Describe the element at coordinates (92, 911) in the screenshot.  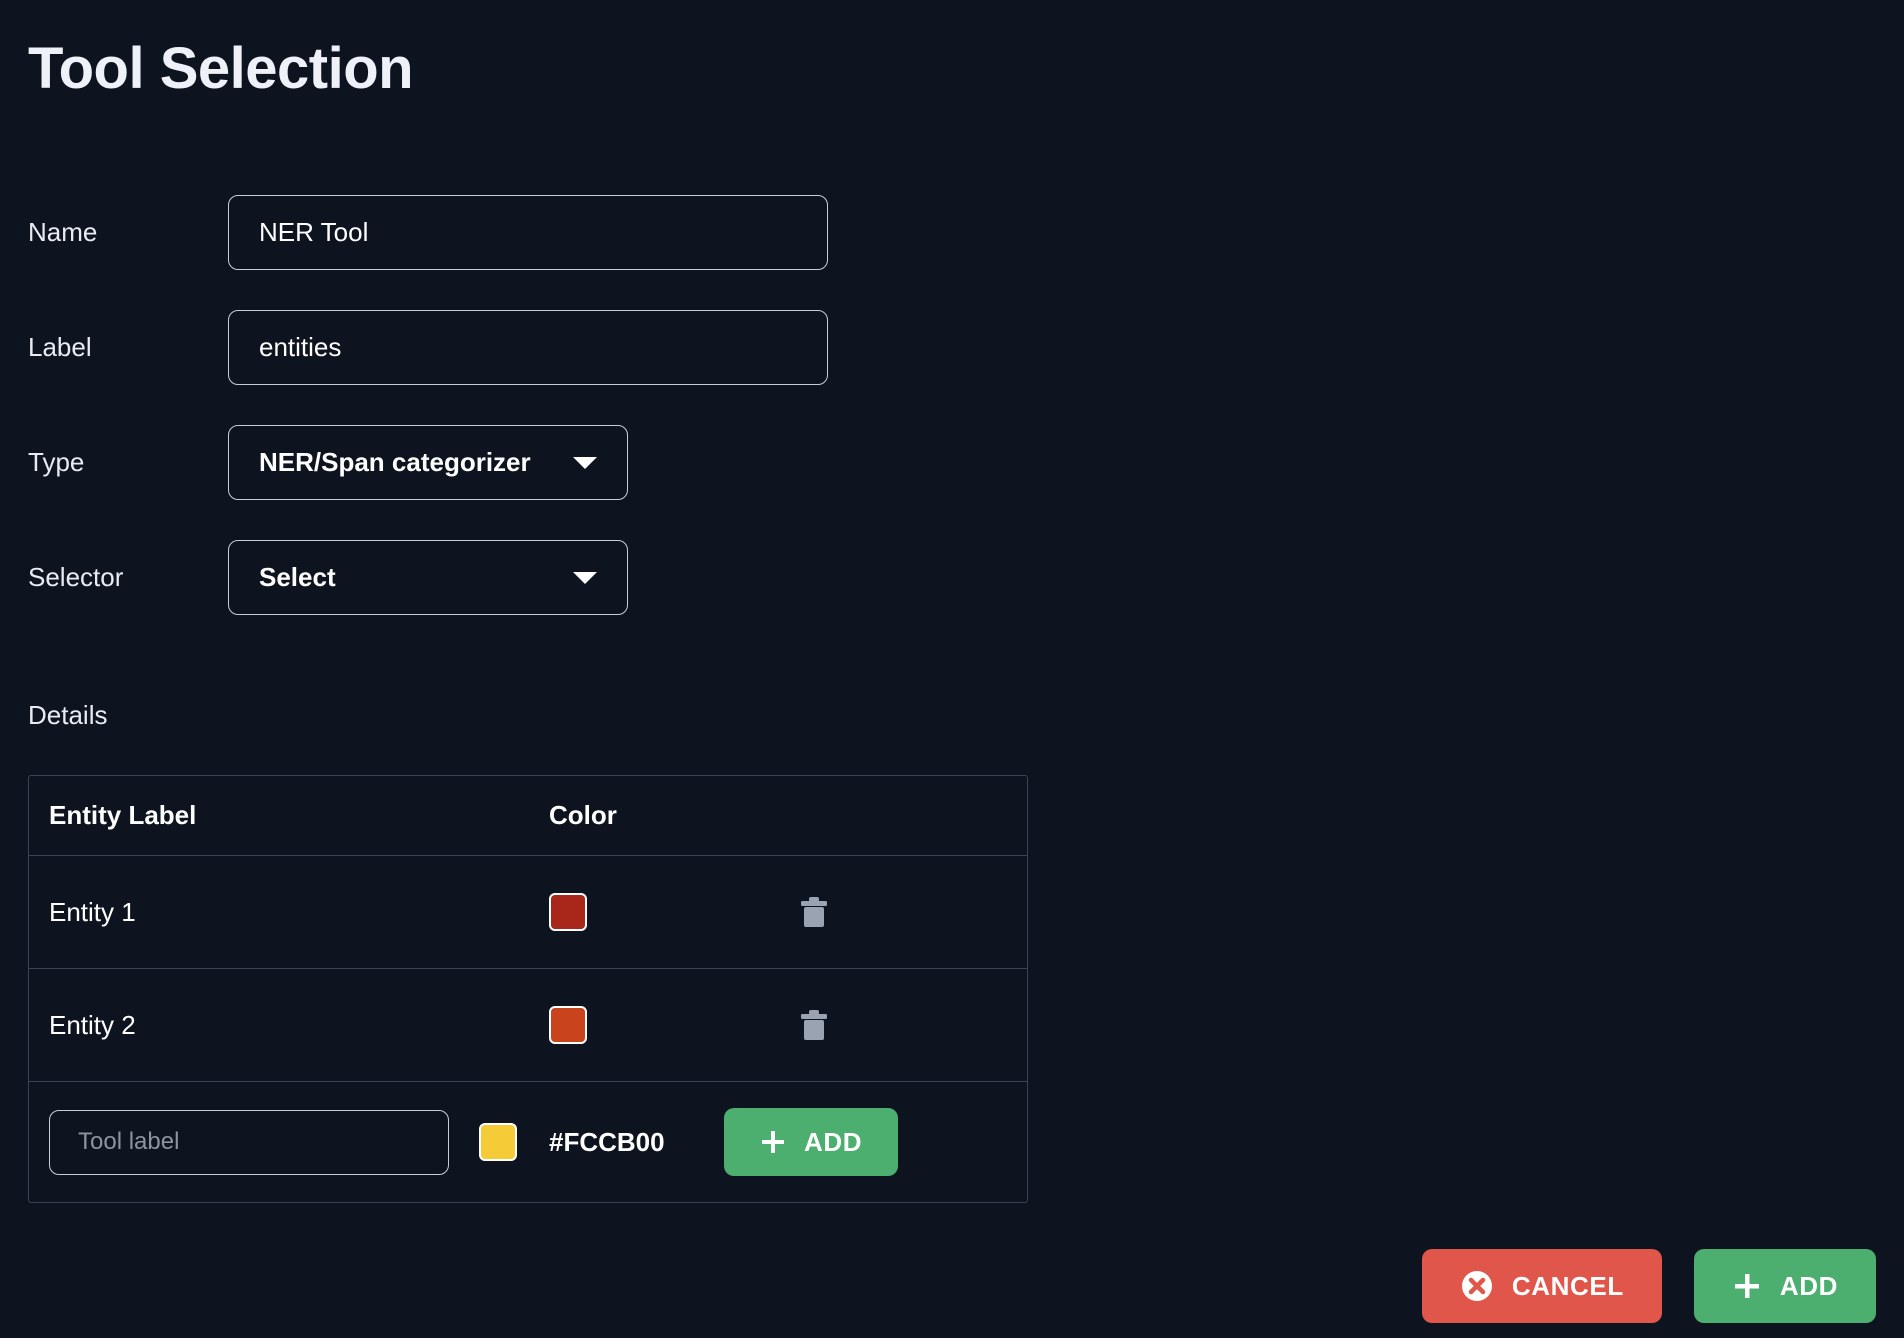
I see `entity-label-cell: Entity 1` at that location.